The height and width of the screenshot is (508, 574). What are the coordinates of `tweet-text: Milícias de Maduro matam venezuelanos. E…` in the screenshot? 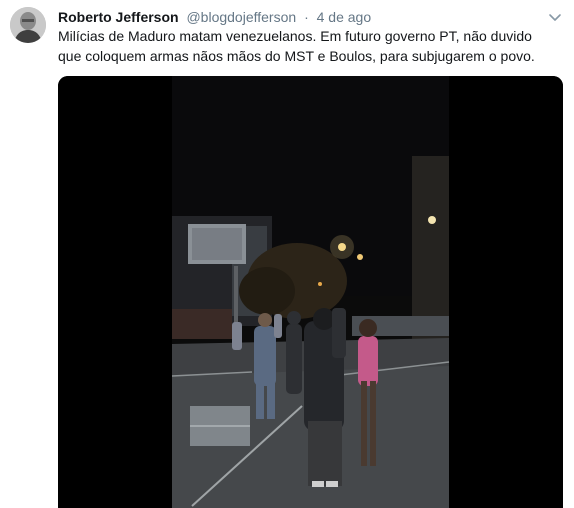 It's located at (296, 46).